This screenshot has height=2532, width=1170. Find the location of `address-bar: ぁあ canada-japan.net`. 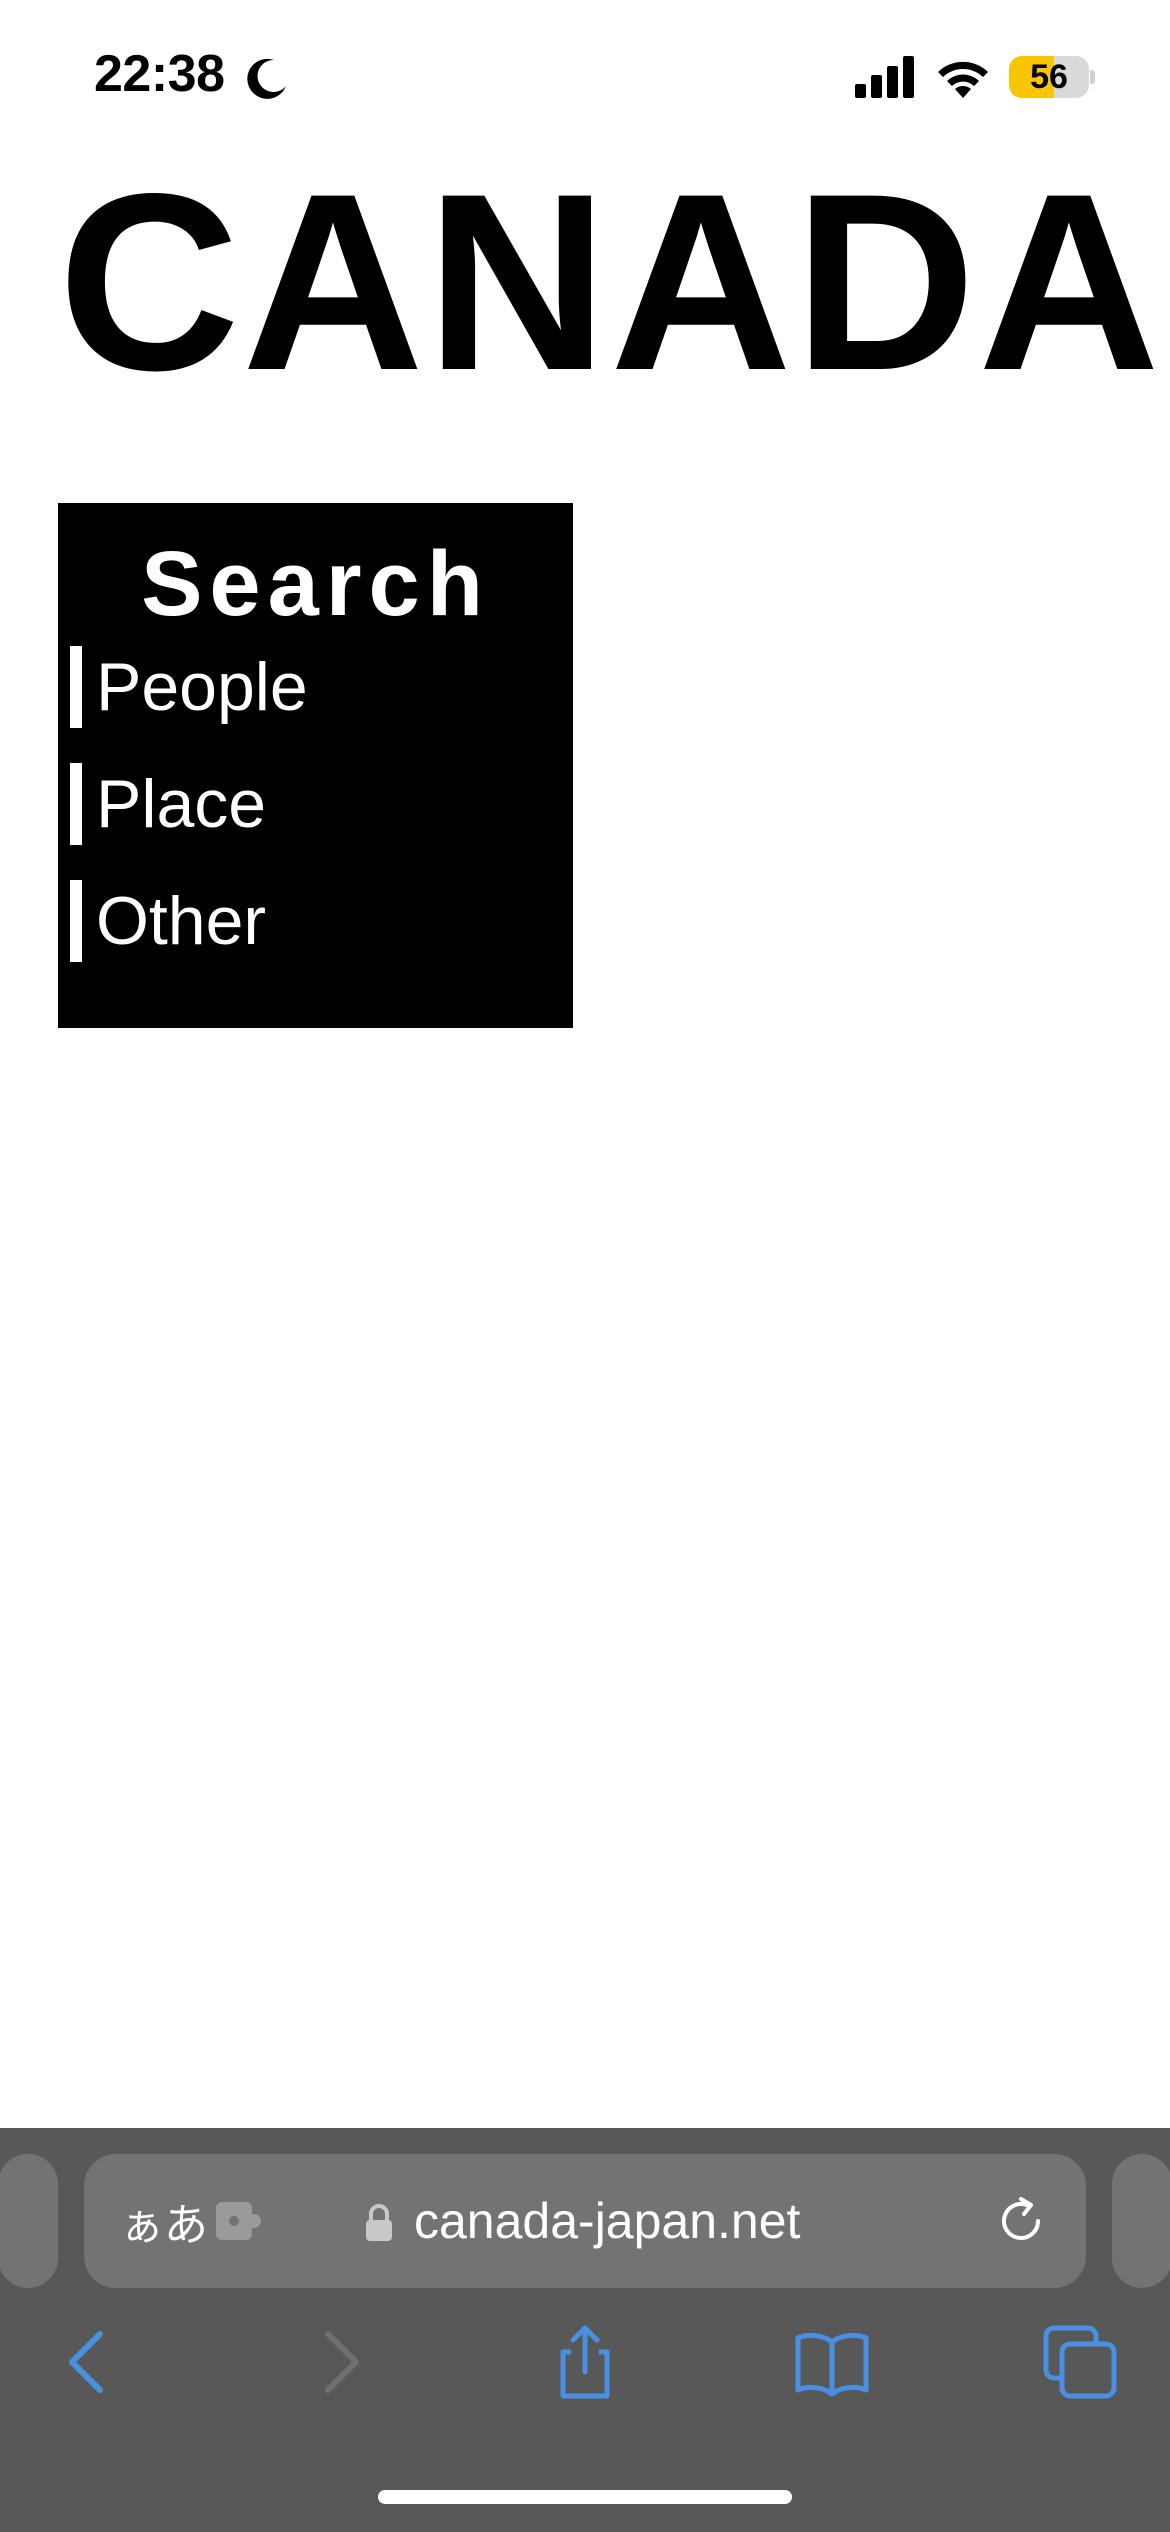

address-bar: ぁあ canada-japan.net is located at coordinates (585, 2221).